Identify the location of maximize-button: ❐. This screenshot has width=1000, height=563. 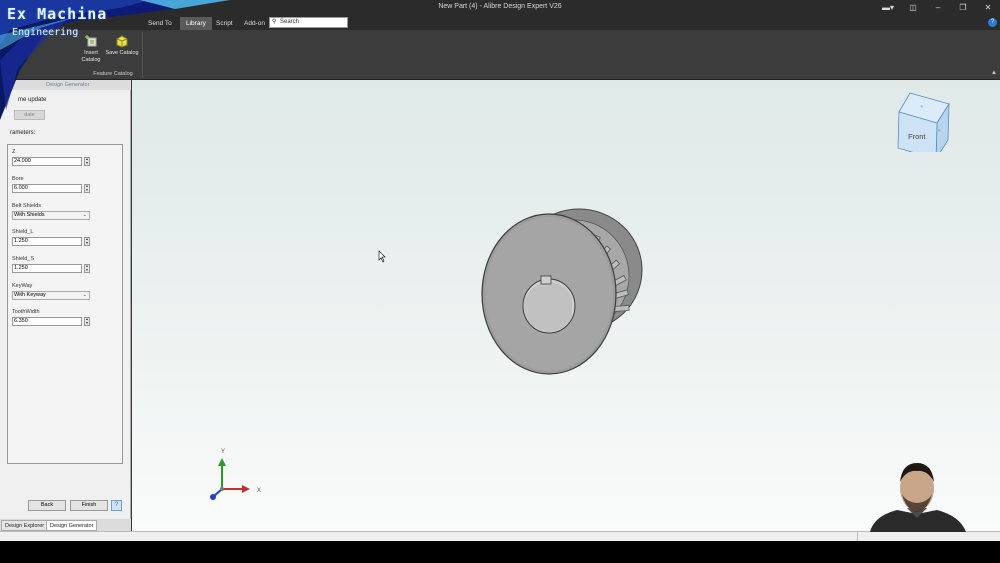
(963, 8).